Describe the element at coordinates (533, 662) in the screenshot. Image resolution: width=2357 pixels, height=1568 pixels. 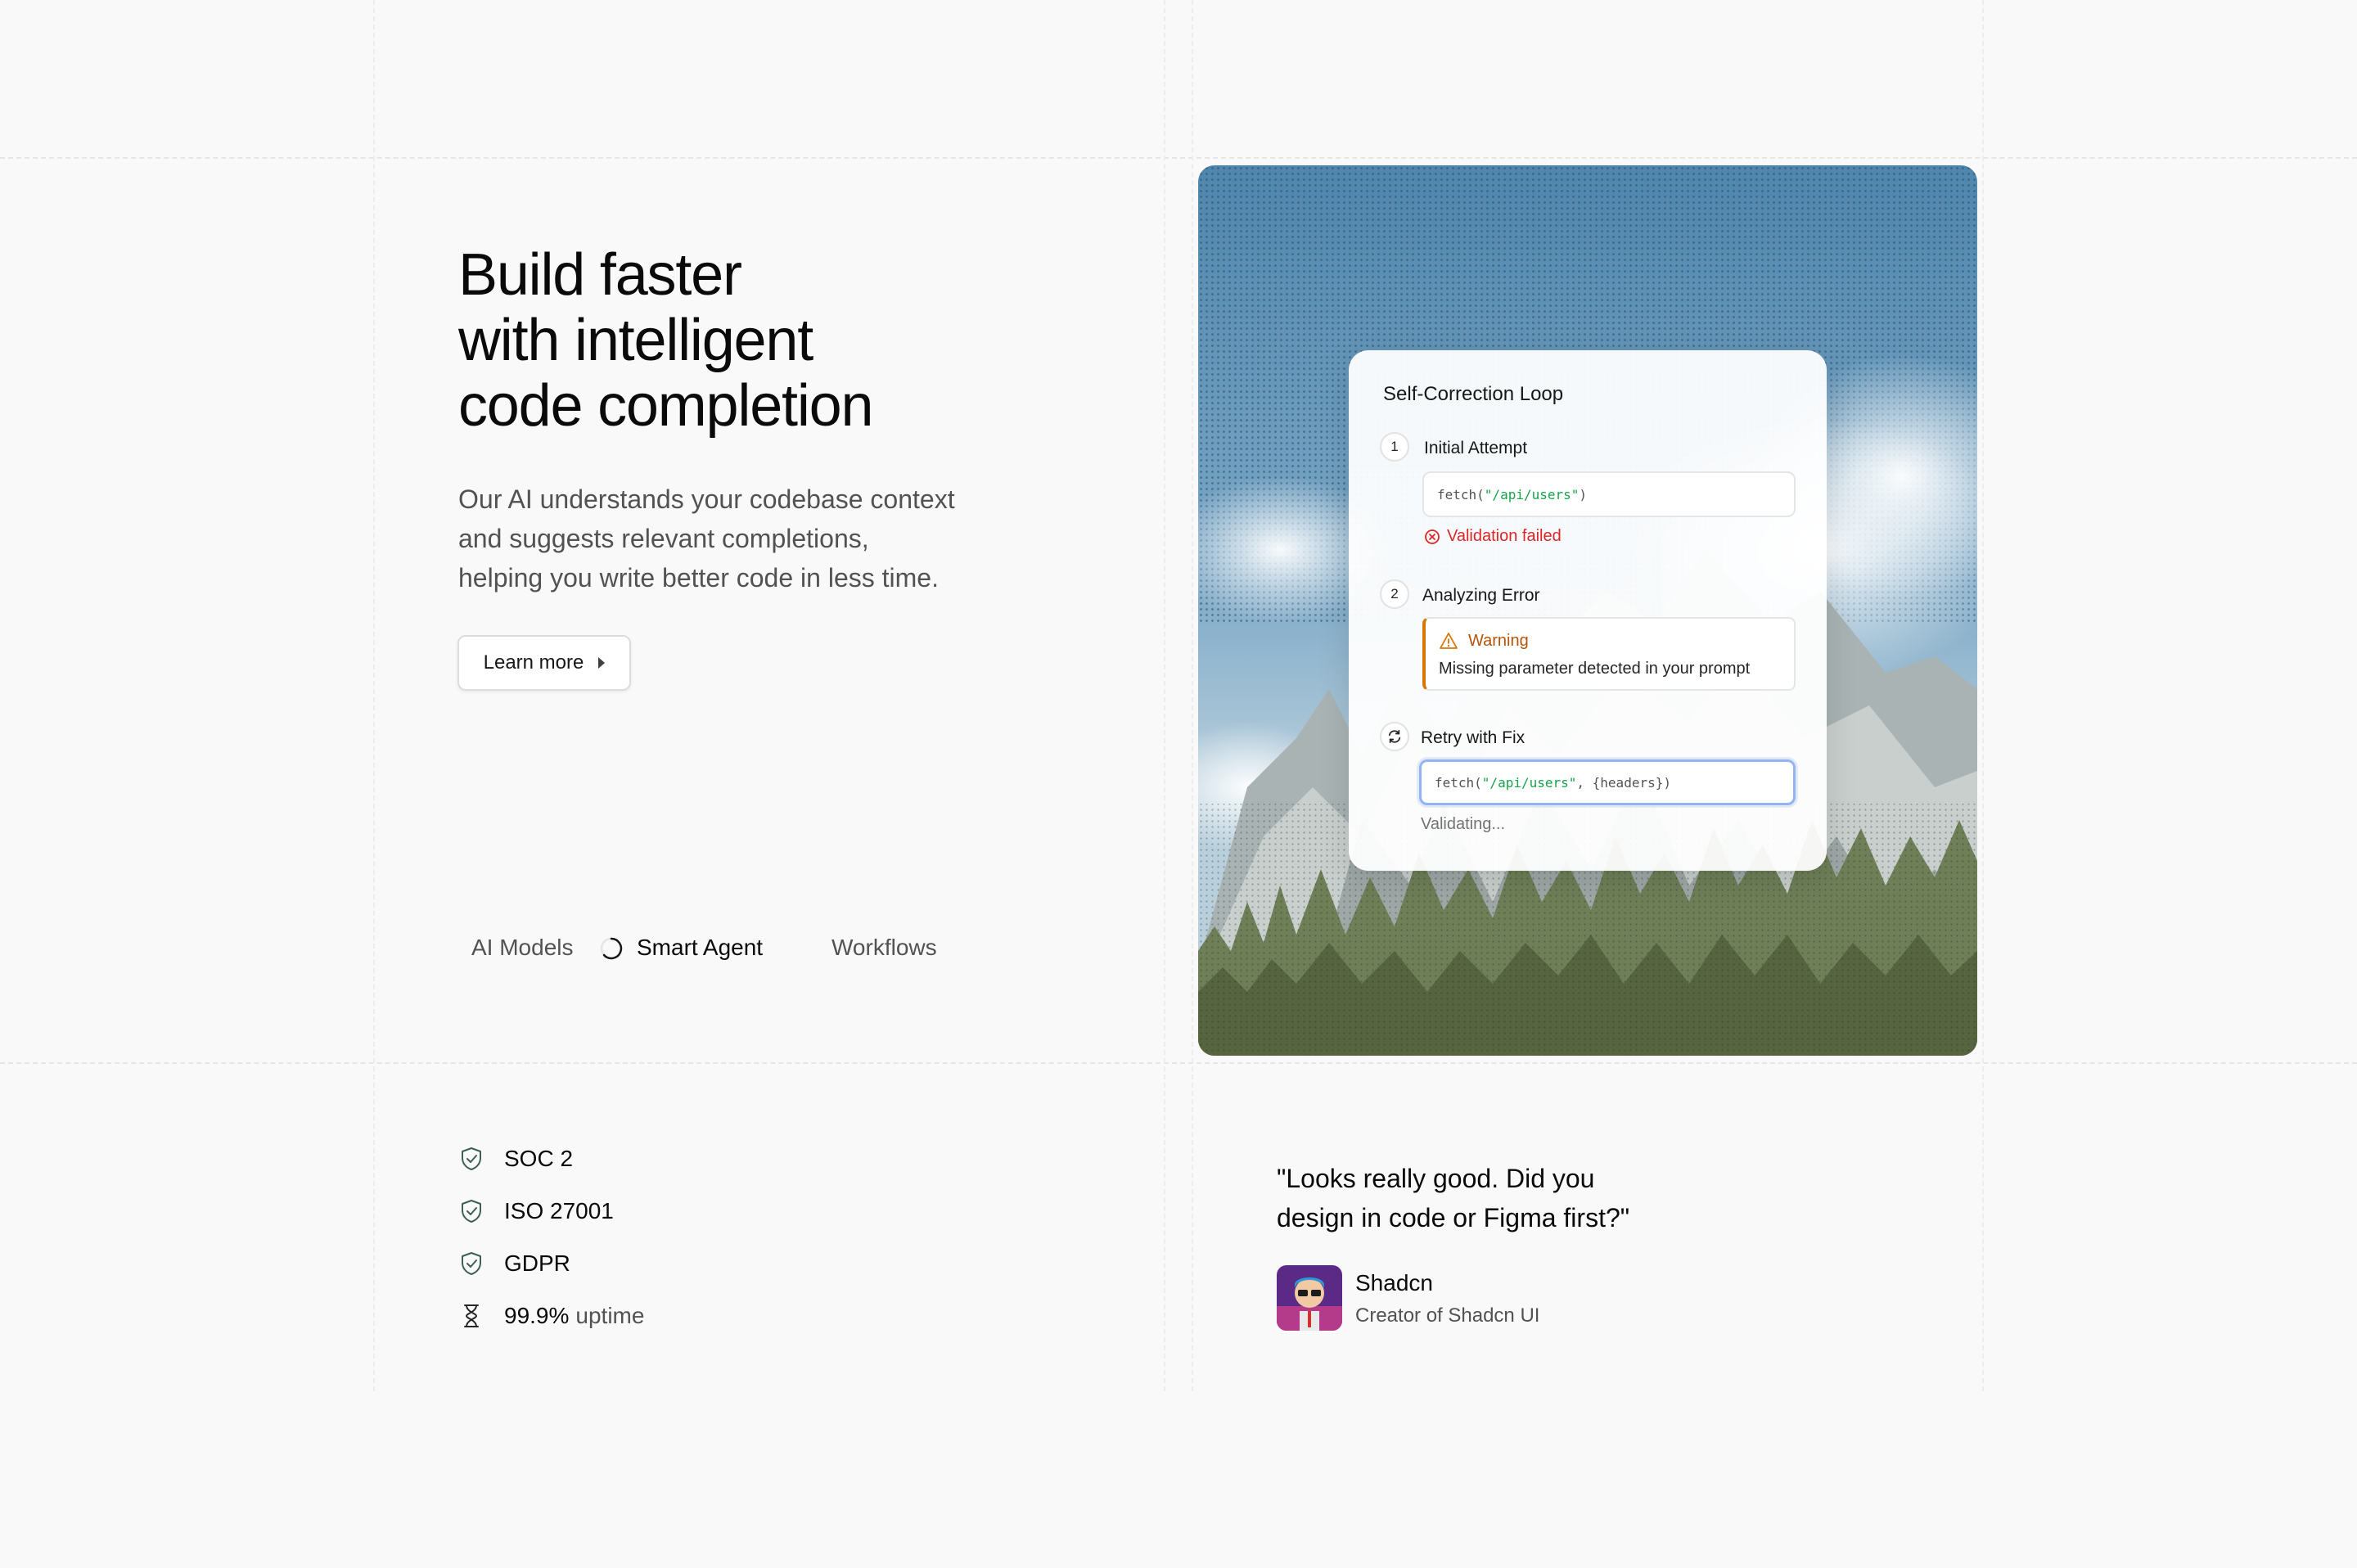
I see `learn-more-label: Learn more` at that location.